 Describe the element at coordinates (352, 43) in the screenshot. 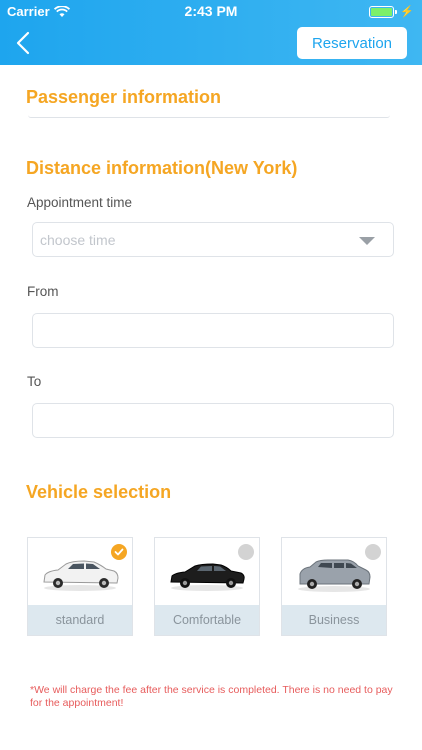

I see `reservation-button: Reservation` at that location.